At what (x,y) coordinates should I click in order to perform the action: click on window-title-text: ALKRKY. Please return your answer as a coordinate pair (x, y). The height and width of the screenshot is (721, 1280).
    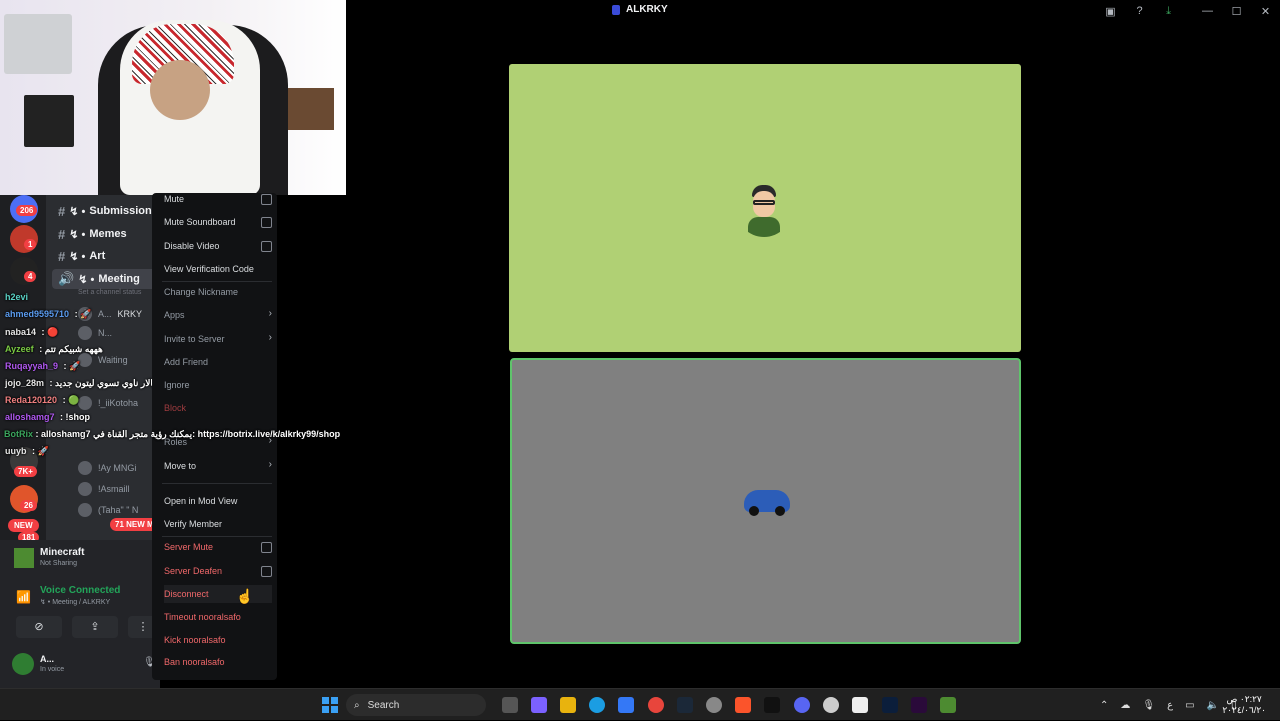
    Looking at the image, I should click on (647, 9).